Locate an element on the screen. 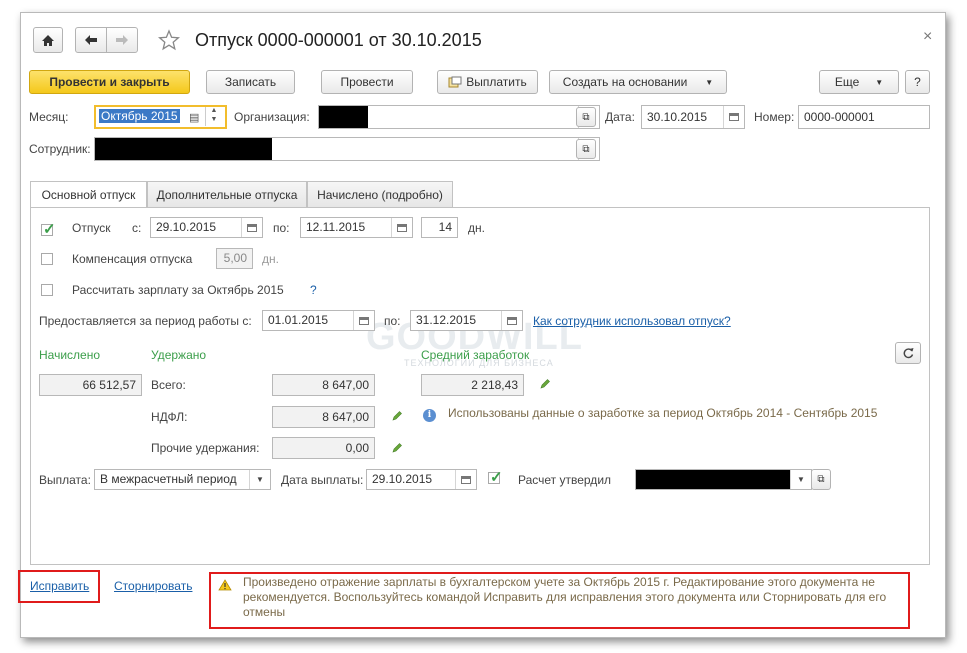  create-based-on-button: Создать на основании ▼ is located at coordinates (638, 82).